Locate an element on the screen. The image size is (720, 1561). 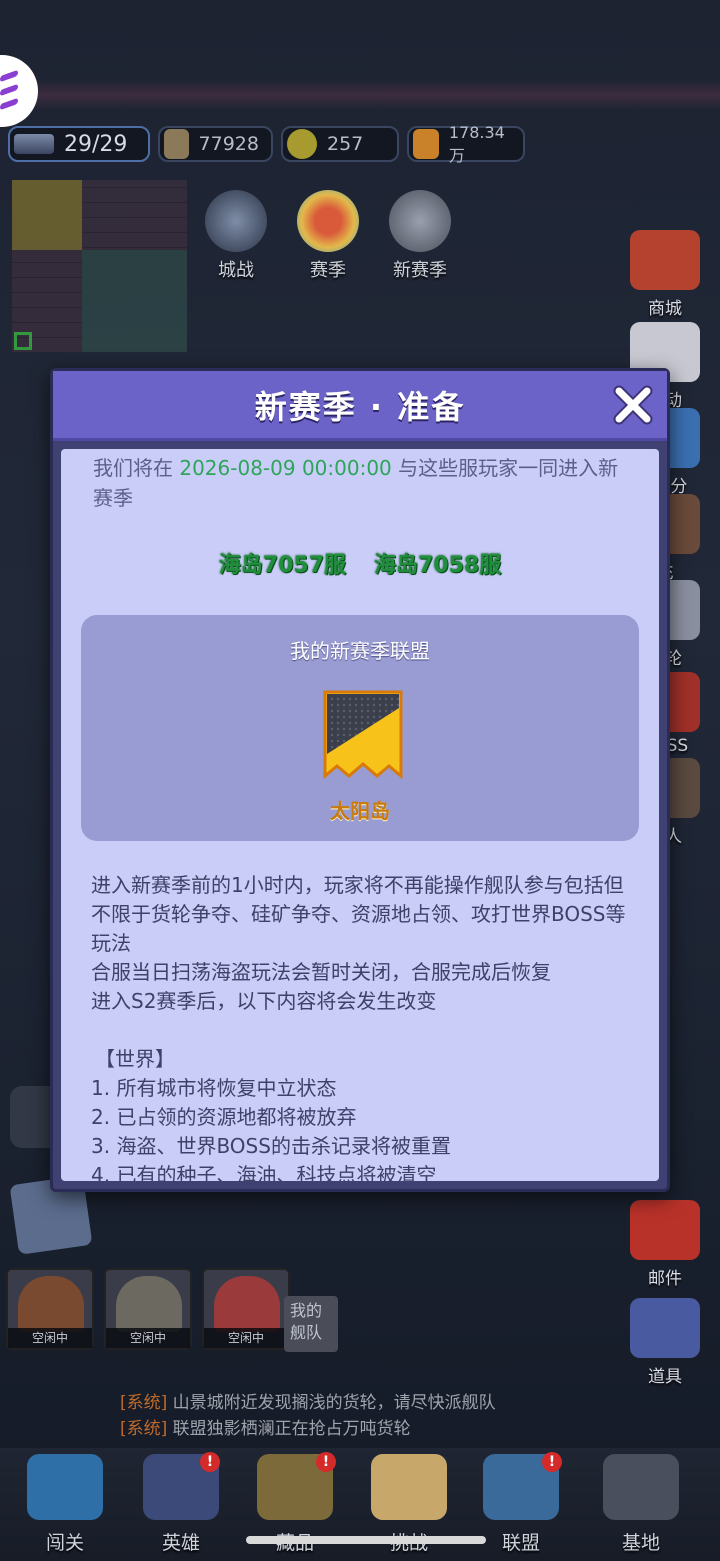
season-start-date: 2026-08-09 00:00:00 is located at coordinates (285, 468).